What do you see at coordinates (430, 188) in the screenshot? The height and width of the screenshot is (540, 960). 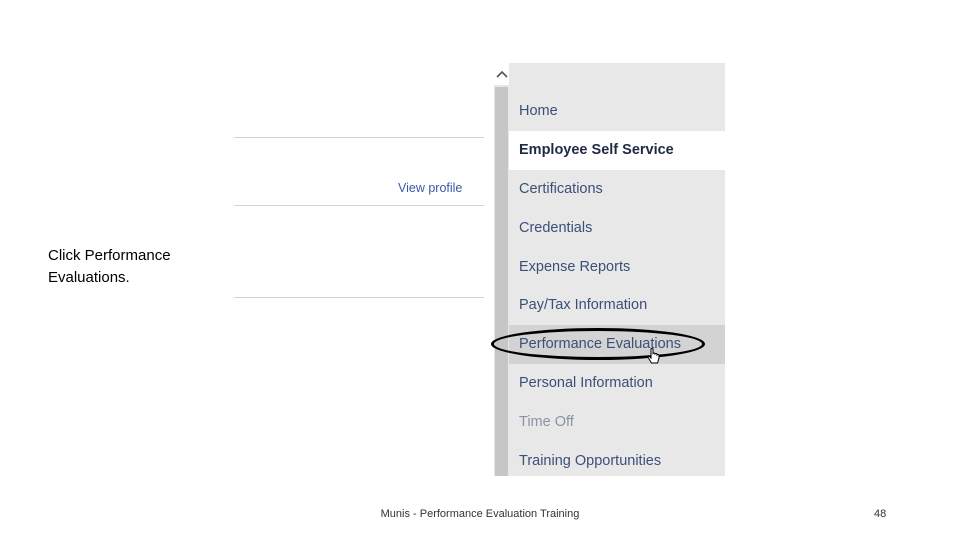 I see `view-profile-link: View profile` at bounding box center [430, 188].